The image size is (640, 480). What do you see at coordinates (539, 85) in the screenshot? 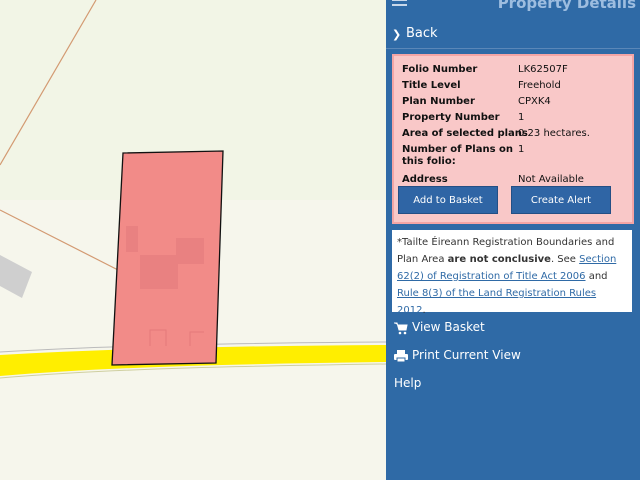
I see `detail-value: Freehold` at bounding box center [539, 85].